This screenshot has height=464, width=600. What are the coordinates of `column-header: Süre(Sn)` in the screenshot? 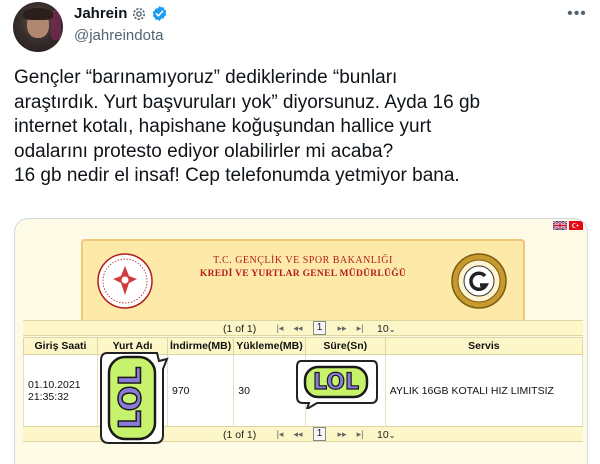 It's located at (345, 346).